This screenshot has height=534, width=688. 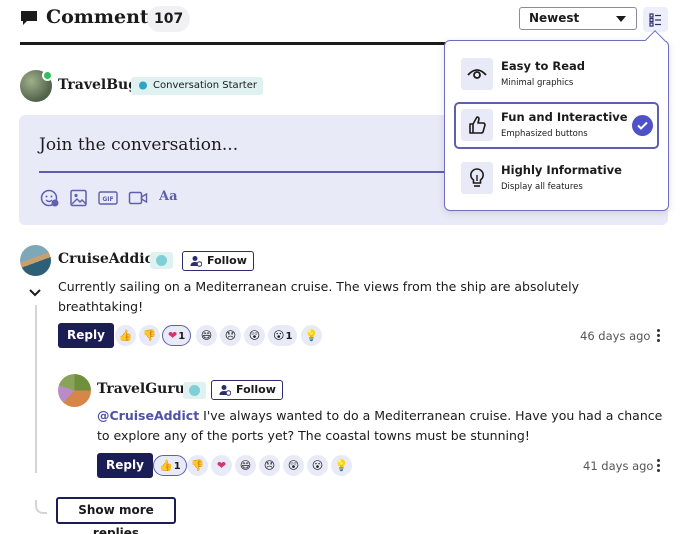 What do you see at coordinates (477, 74) in the screenshot?
I see `eye-icon` at bounding box center [477, 74].